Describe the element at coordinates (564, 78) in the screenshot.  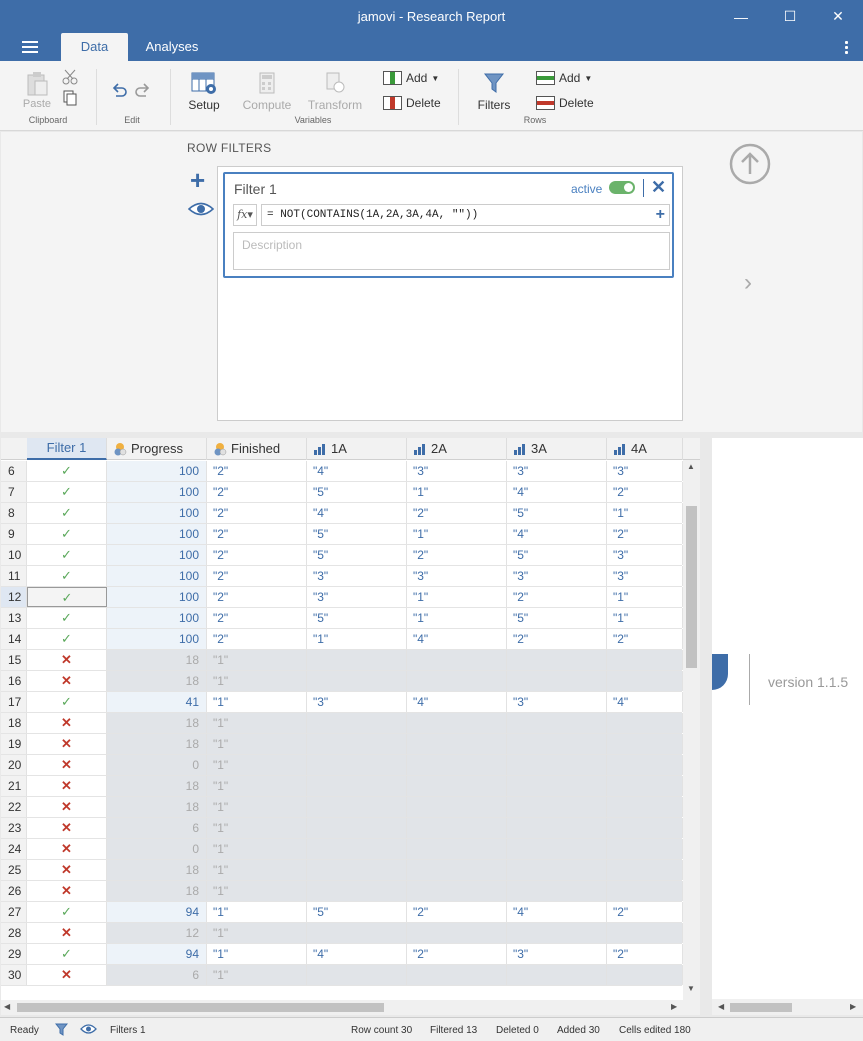
I see `add-row-button: Add ▼` at that location.